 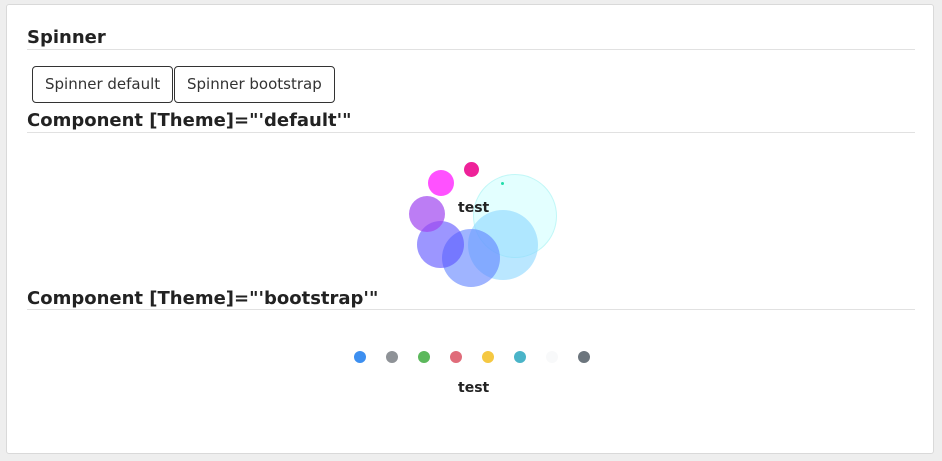 I want to click on spinner-dot-dark, so click(x=584, y=357).